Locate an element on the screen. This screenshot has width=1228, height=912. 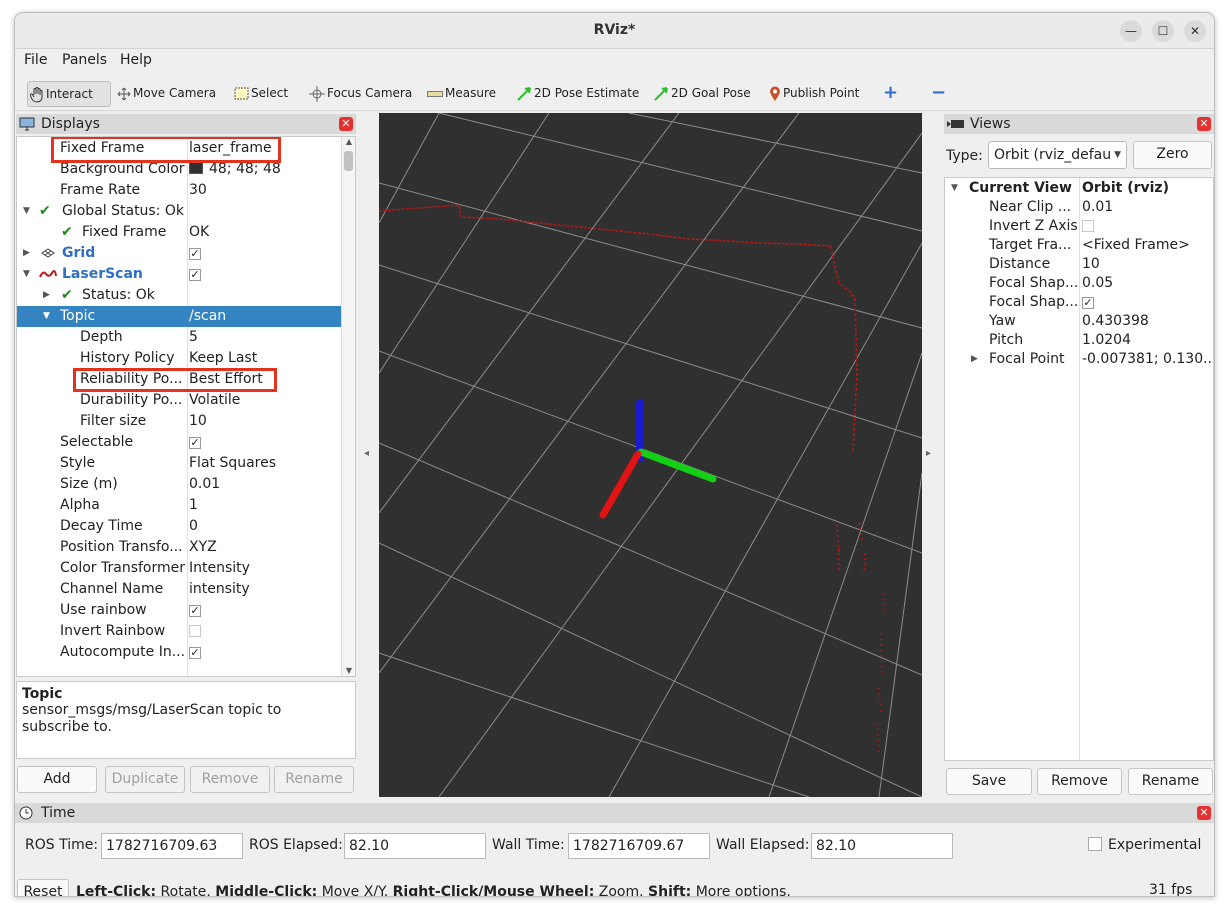
view-prop-value: 0.01 is located at coordinates (1147, 207).